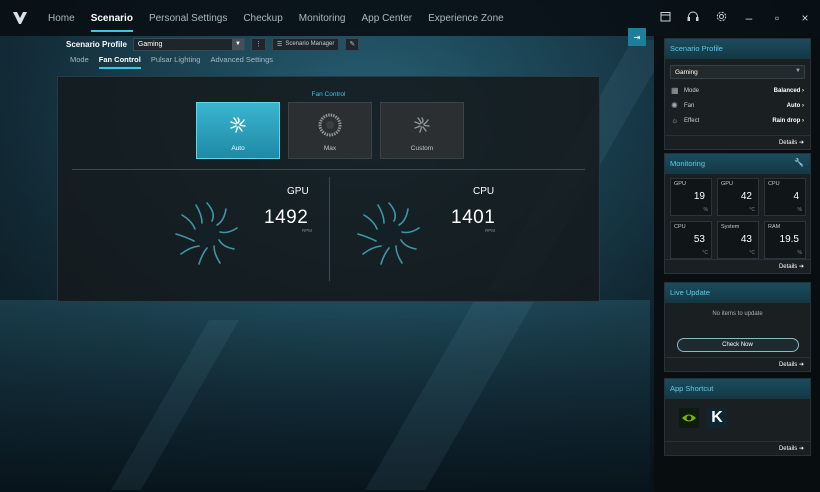  What do you see at coordinates (737, 142) in the screenshot?
I see `scenario-profile-details-link: Details ➔` at bounding box center [737, 142].